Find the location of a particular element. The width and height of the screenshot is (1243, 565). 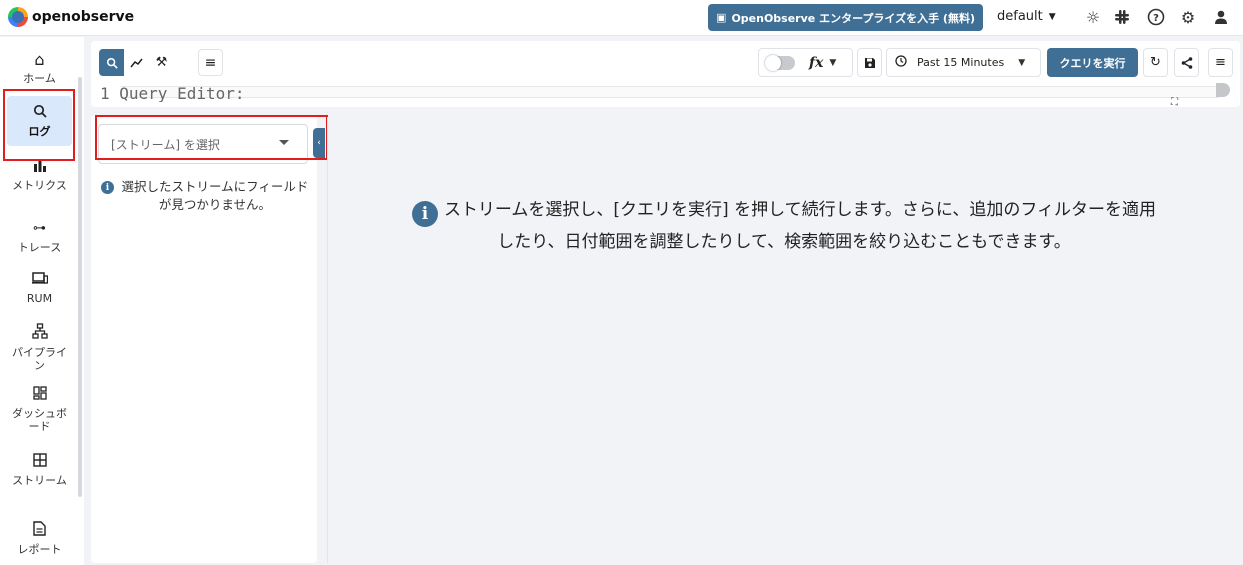

get-enterprise-button: ▣ OpenObserve エンタープライズを入手 (無料) is located at coordinates (845, 17).